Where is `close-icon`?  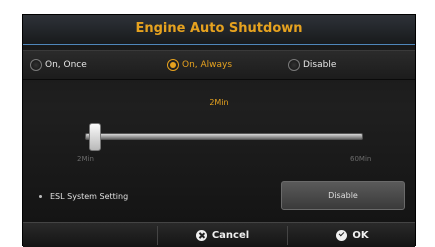 close-icon is located at coordinates (201, 235).